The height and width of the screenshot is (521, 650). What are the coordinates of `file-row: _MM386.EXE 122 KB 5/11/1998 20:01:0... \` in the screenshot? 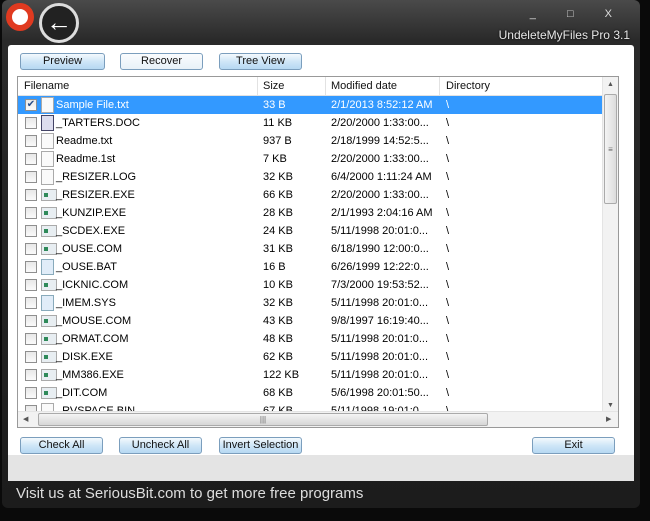 It's located at (310, 375).